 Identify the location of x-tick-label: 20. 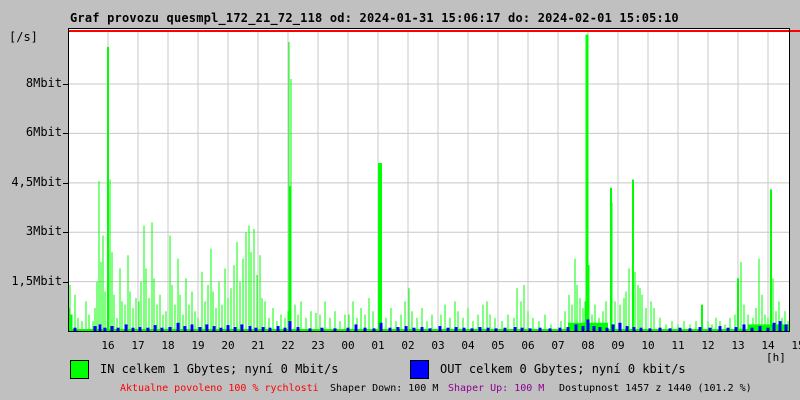
(228, 345).